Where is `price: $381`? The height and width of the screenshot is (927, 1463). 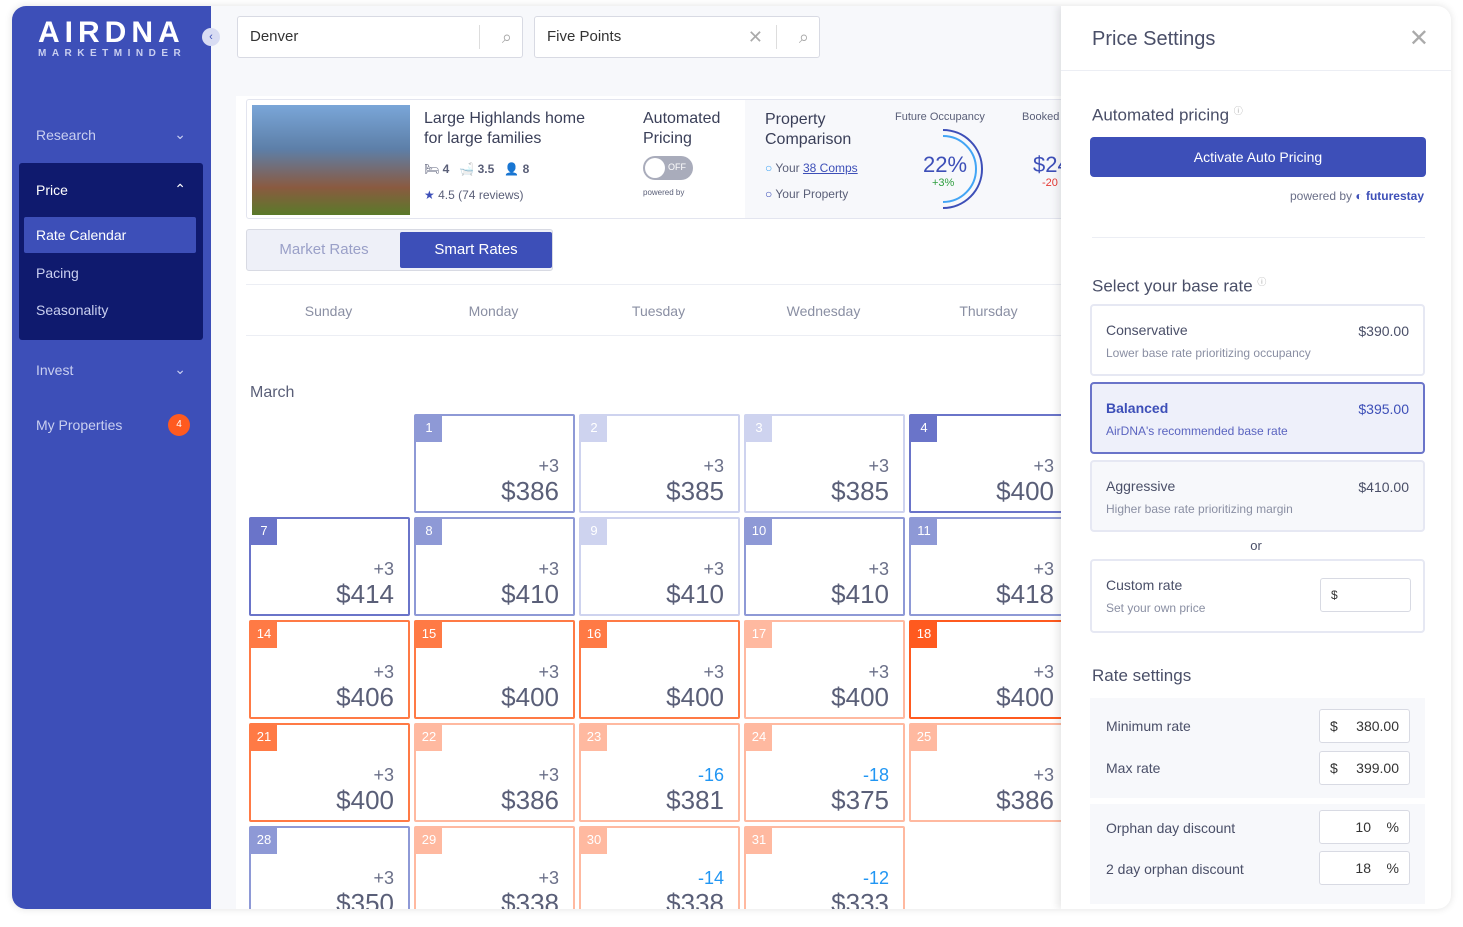 price: $381 is located at coordinates (695, 800).